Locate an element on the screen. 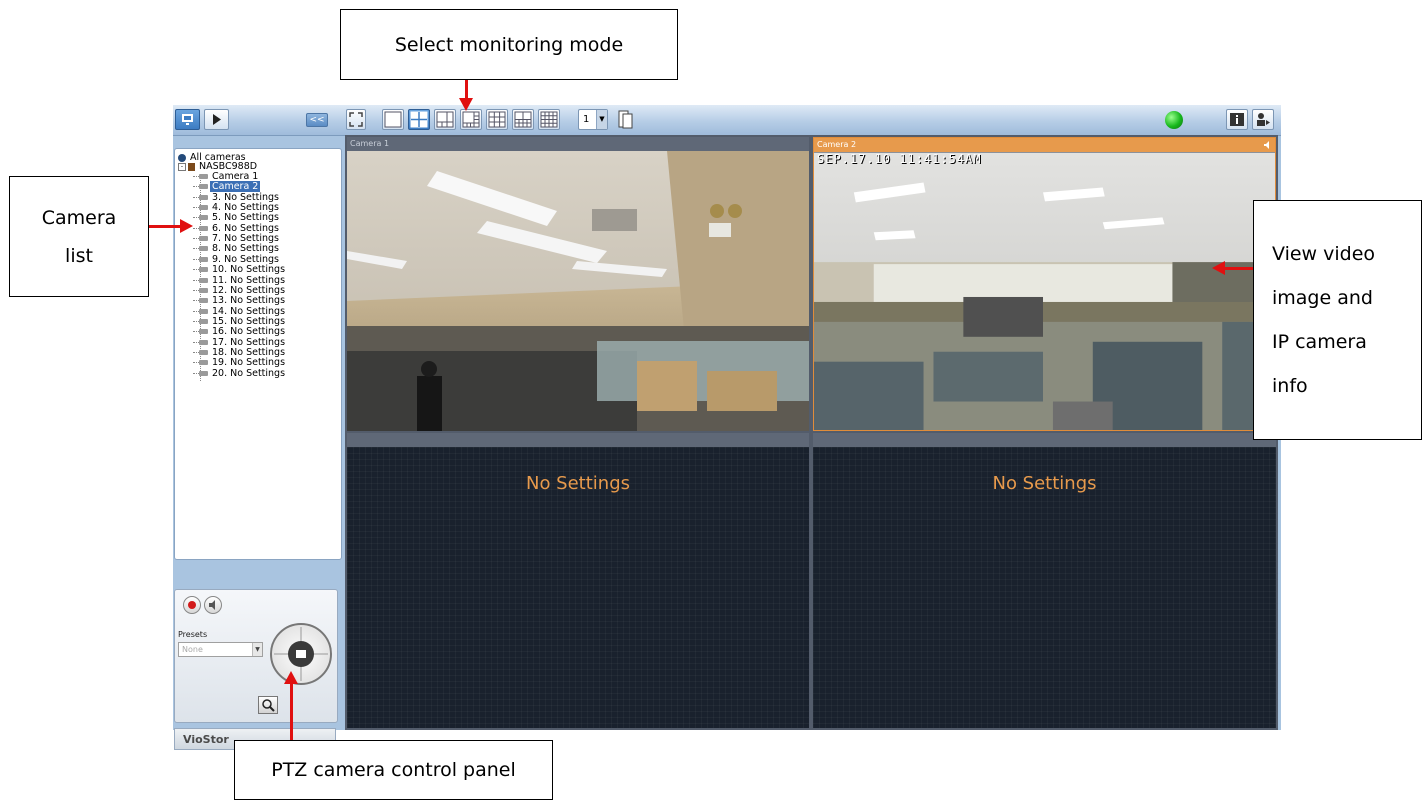  arrow-list-head is located at coordinates (186, 226).